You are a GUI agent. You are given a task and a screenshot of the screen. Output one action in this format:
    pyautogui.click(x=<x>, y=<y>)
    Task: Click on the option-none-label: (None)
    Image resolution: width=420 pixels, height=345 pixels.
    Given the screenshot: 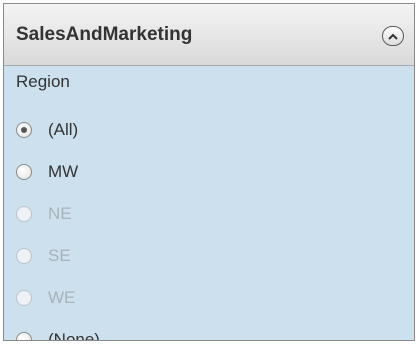 What is the action you would take?
    pyautogui.click(x=74, y=335)
    